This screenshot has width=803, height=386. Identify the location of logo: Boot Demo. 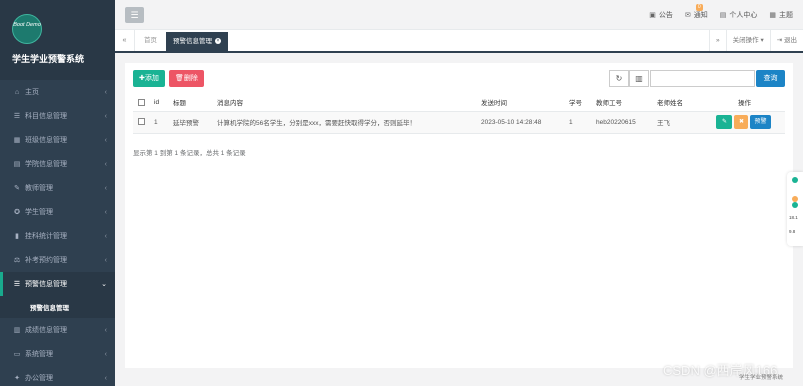
(27, 29).